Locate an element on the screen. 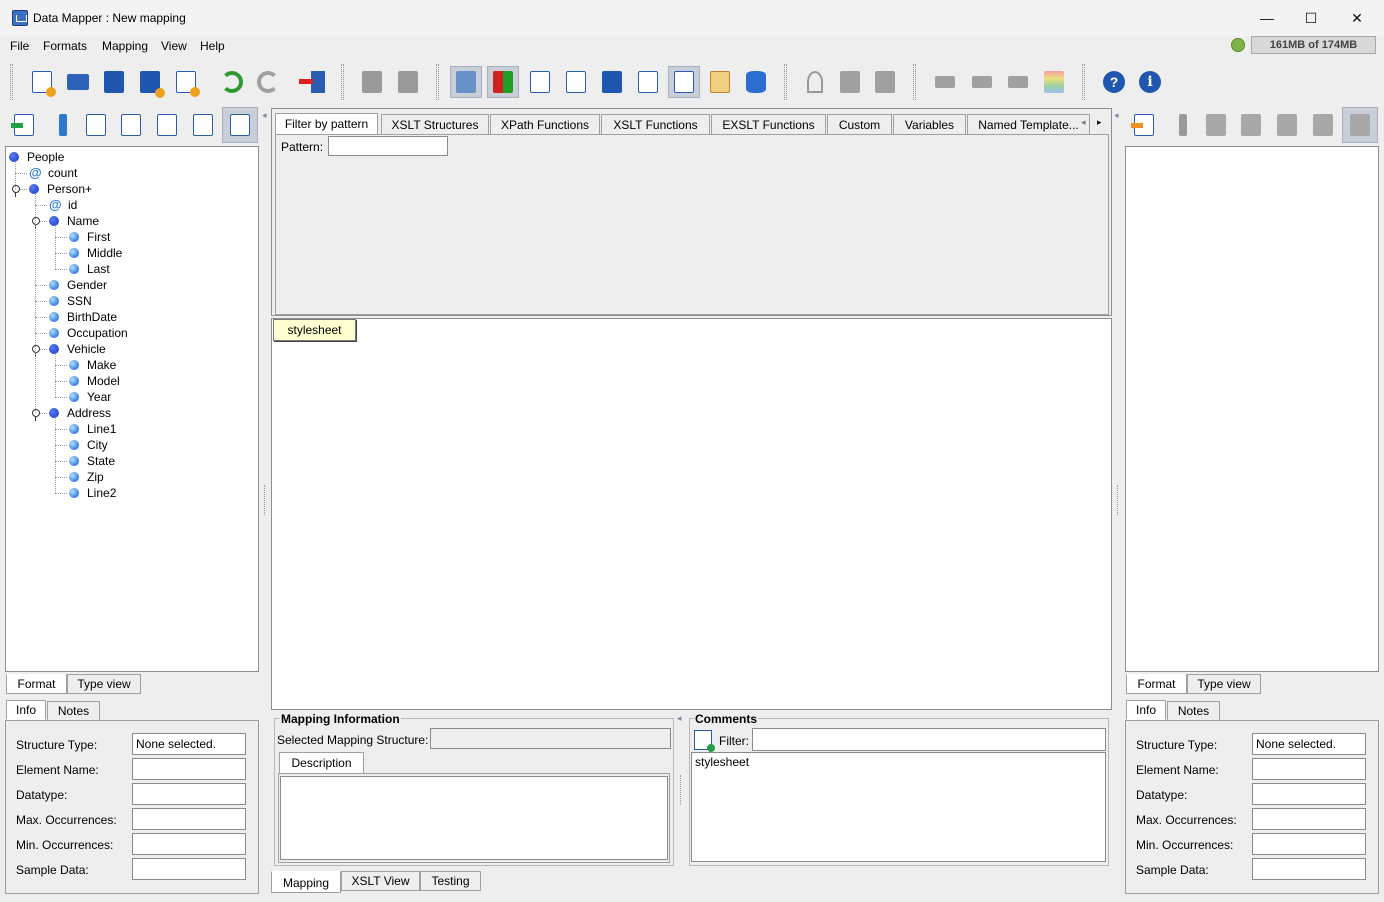  tree-node: People is located at coordinates (36, 157).